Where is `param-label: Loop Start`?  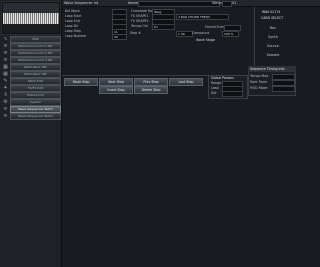
param-label: Loop Start is located at coordinates (73, 16).